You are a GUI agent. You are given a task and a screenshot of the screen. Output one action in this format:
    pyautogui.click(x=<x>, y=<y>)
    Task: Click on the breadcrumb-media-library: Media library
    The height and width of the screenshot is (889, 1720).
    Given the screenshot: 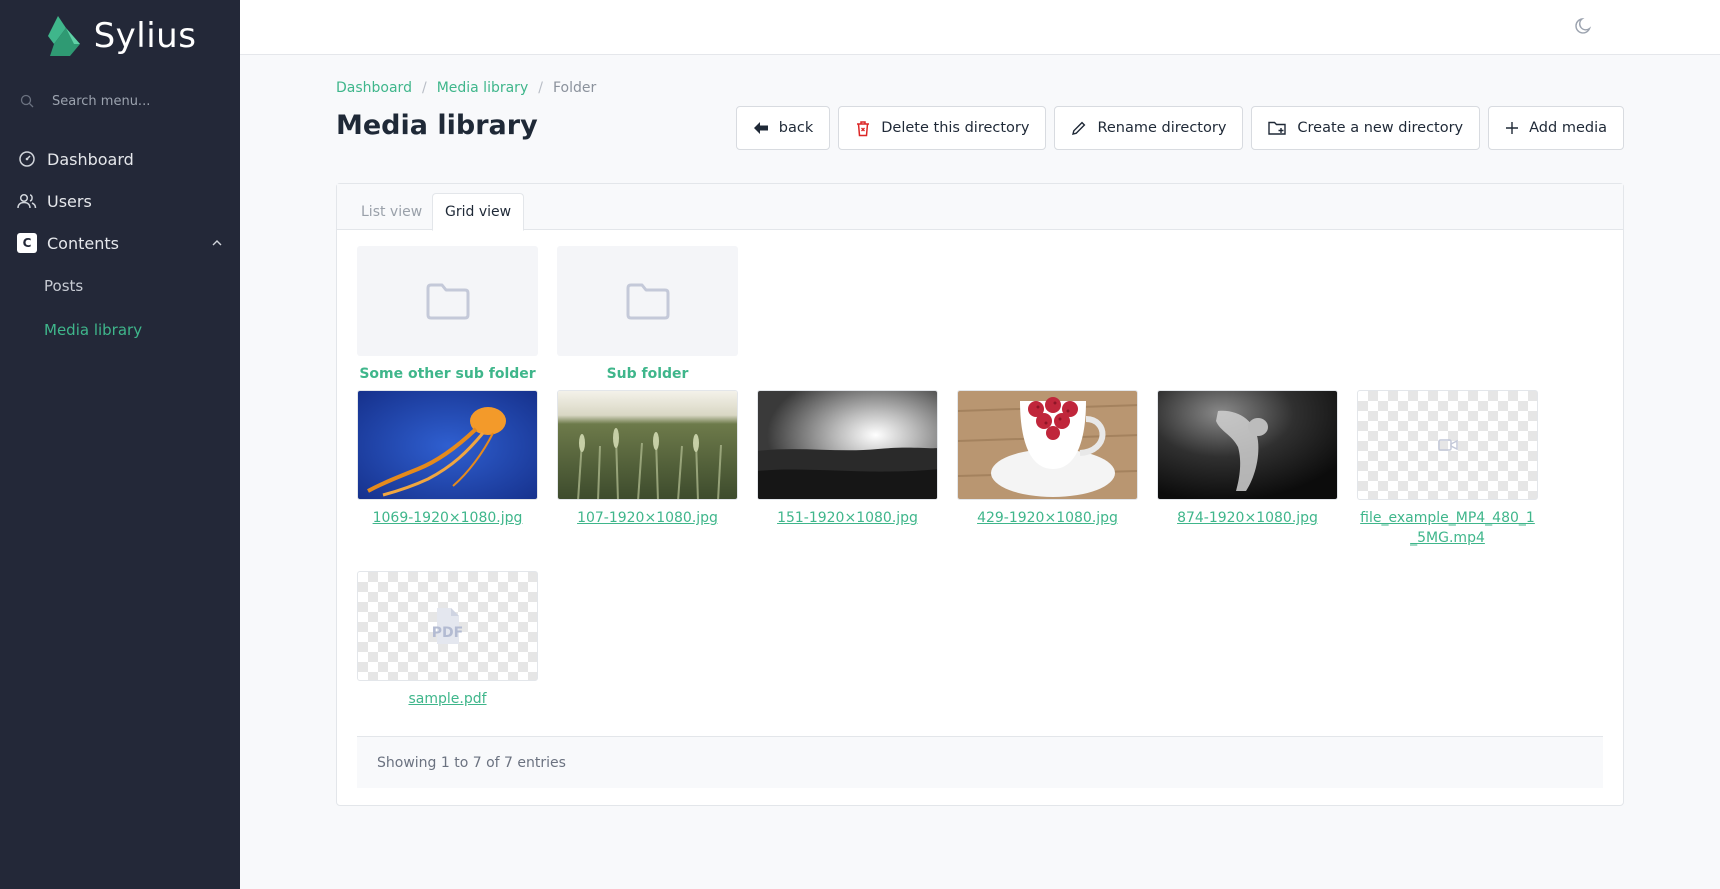 What is the action you would take?
    pyautogui.click(x=483, y=88)
    